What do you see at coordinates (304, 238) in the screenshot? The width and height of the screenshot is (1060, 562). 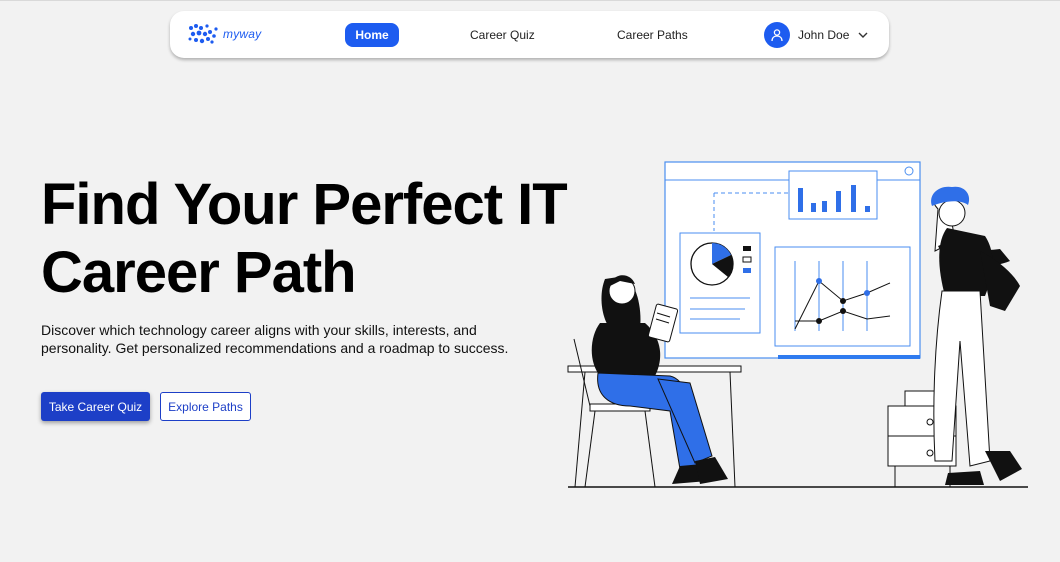 I see `hero-title: Find Your Perfect IT Career Path` at bounding box center [304, 238].